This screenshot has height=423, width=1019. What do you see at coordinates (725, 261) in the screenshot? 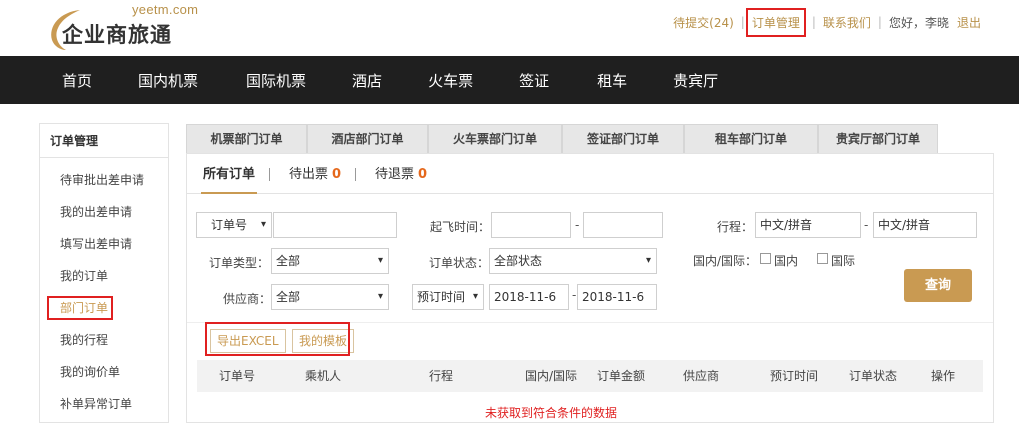
I see `domestic-intl-label: 国内/国际：` at bounding box center [725, 261].